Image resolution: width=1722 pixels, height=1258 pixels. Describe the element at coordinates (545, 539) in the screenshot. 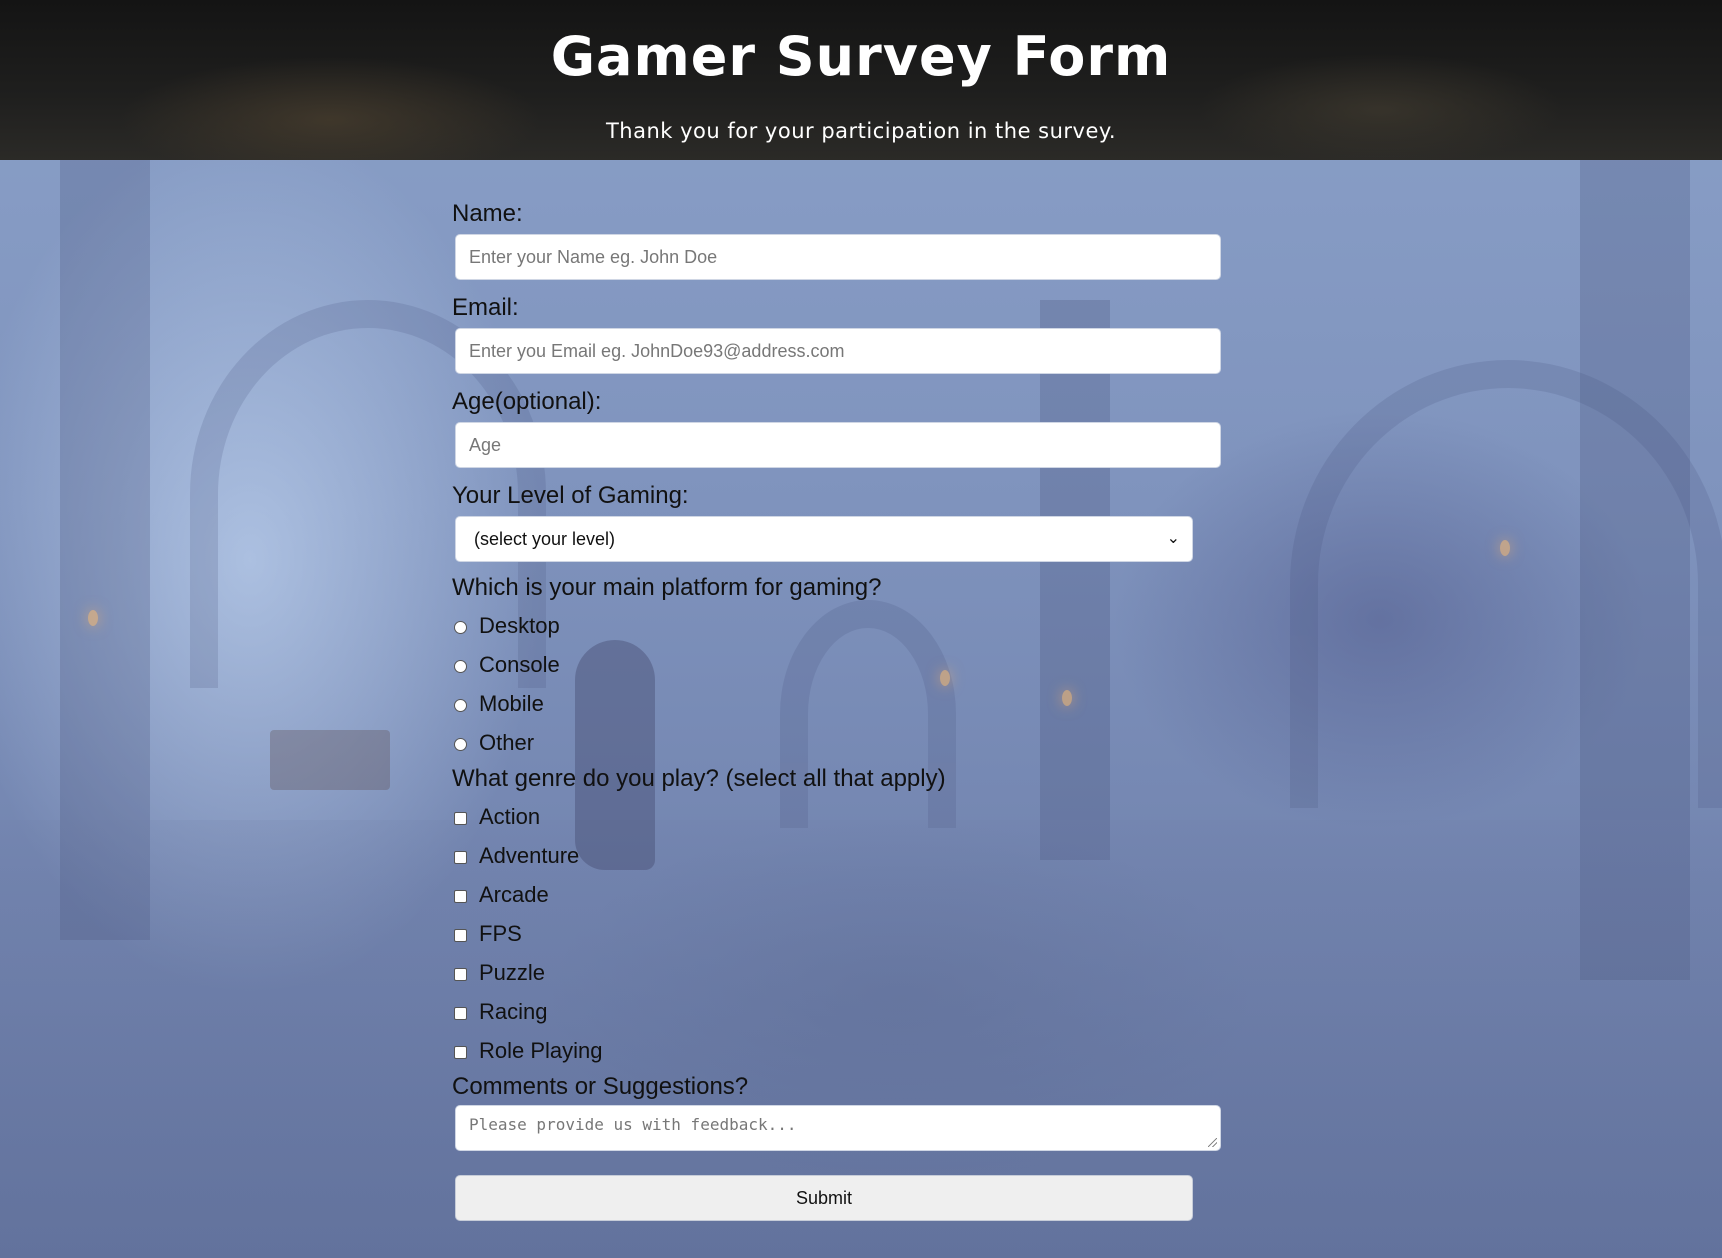

I see `level-select-value: (select your level)` at that location.